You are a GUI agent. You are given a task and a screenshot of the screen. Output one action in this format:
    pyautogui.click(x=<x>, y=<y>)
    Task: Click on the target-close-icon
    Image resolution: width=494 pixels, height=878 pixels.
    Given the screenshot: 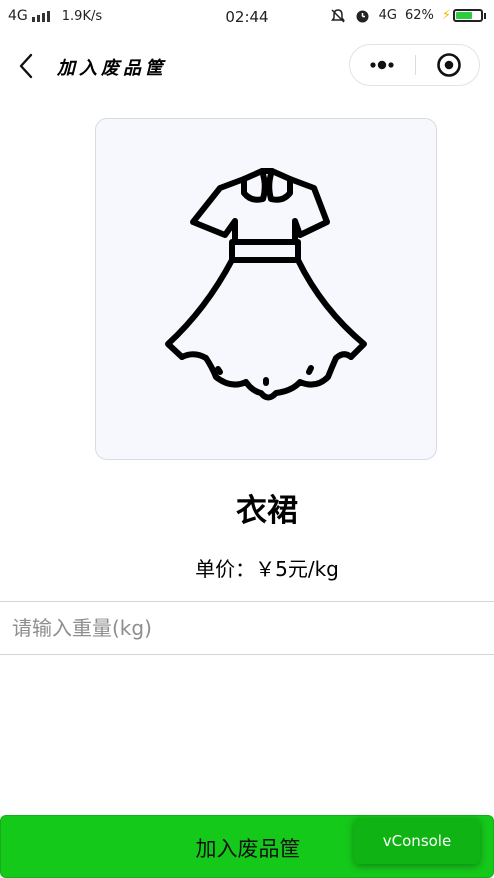 What is the action you would take?
    pyautogui.click(x=449, y=65)
    